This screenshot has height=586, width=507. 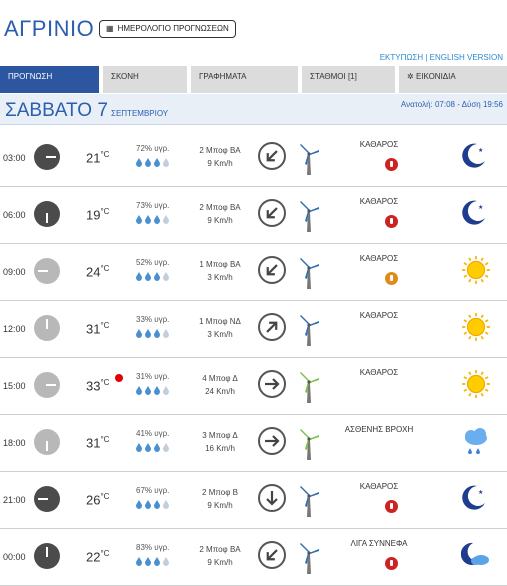 What do you see at coordinates (49, 79) in the screenshot?
I see `tab-forecast: ΠΡΟΓΝΩΣΗ` at bounding box center [49, 79].